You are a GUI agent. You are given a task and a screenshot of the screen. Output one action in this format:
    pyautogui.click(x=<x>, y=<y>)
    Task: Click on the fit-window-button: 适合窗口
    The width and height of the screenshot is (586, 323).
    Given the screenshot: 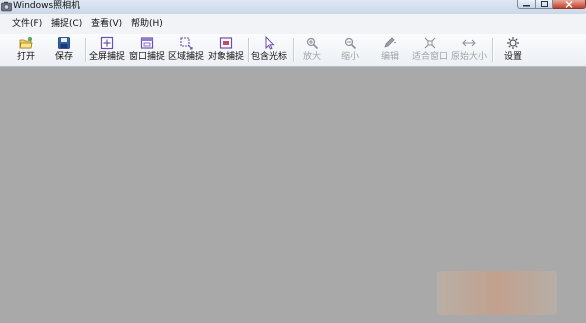 What is the action you would take?
    pyautogui.click(x=430, y=50)
    